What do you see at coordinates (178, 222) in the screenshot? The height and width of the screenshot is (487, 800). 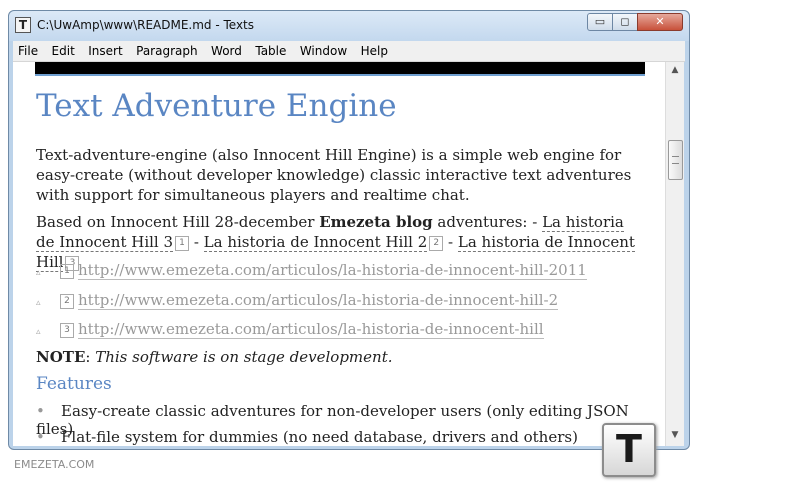 I see `based-prefix: Based on Innocent Hill 28-december` at bounding box center [178, 222].